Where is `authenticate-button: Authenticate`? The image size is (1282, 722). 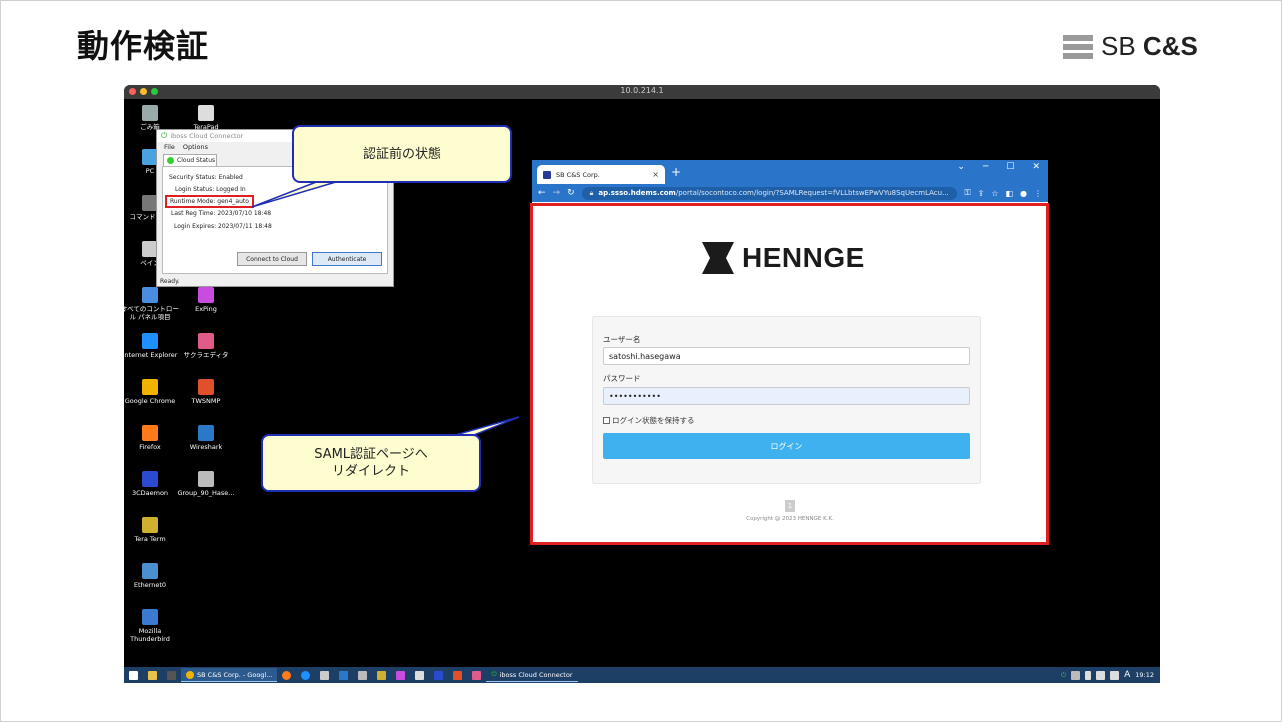 authenticate-button: Authenticate is located at coordinates (347, 259).